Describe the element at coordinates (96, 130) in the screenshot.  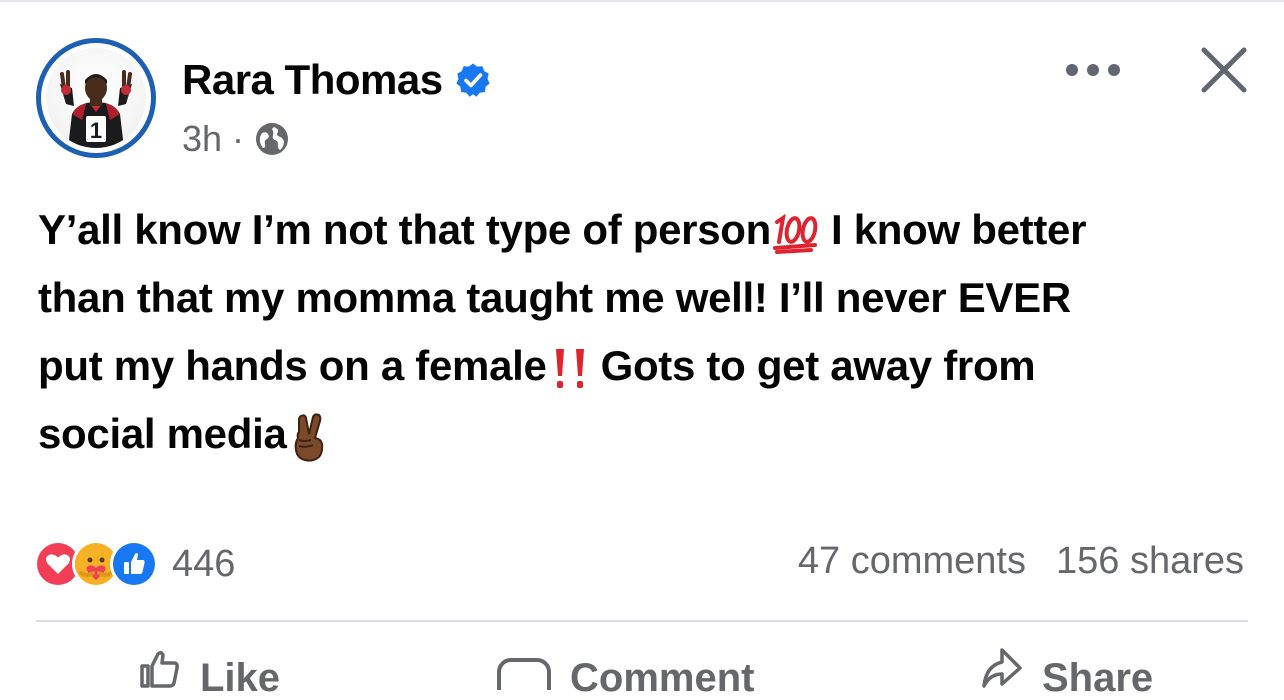
I see `svg-text: 1` at that location.